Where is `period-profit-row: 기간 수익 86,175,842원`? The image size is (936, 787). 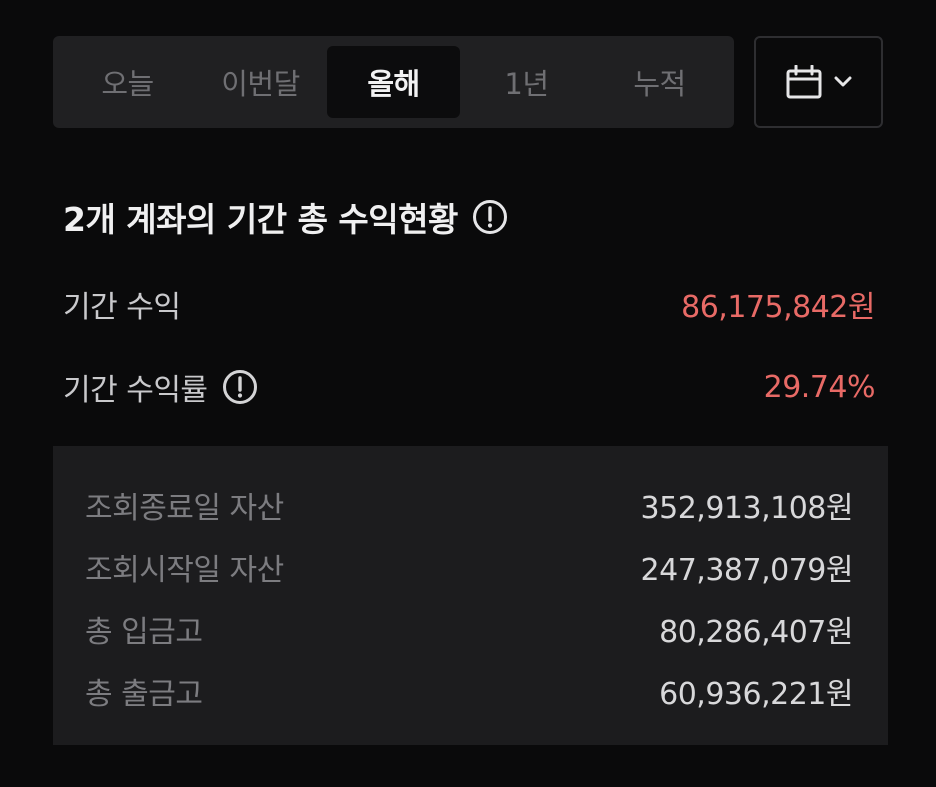 period-profit-row: 기간 수익 86,175,842원 is located at coordinates (469, 304).